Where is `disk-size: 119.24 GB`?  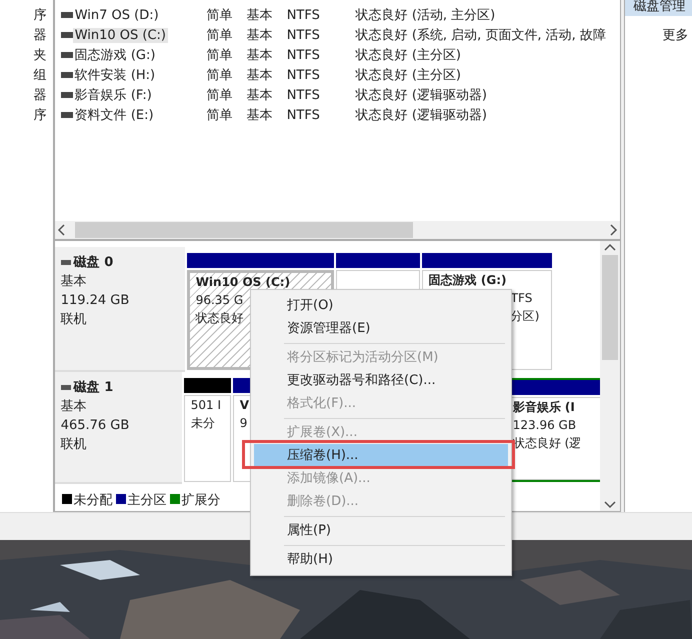
disk-size: 119.24 GB is located at coordinates (95, 301).